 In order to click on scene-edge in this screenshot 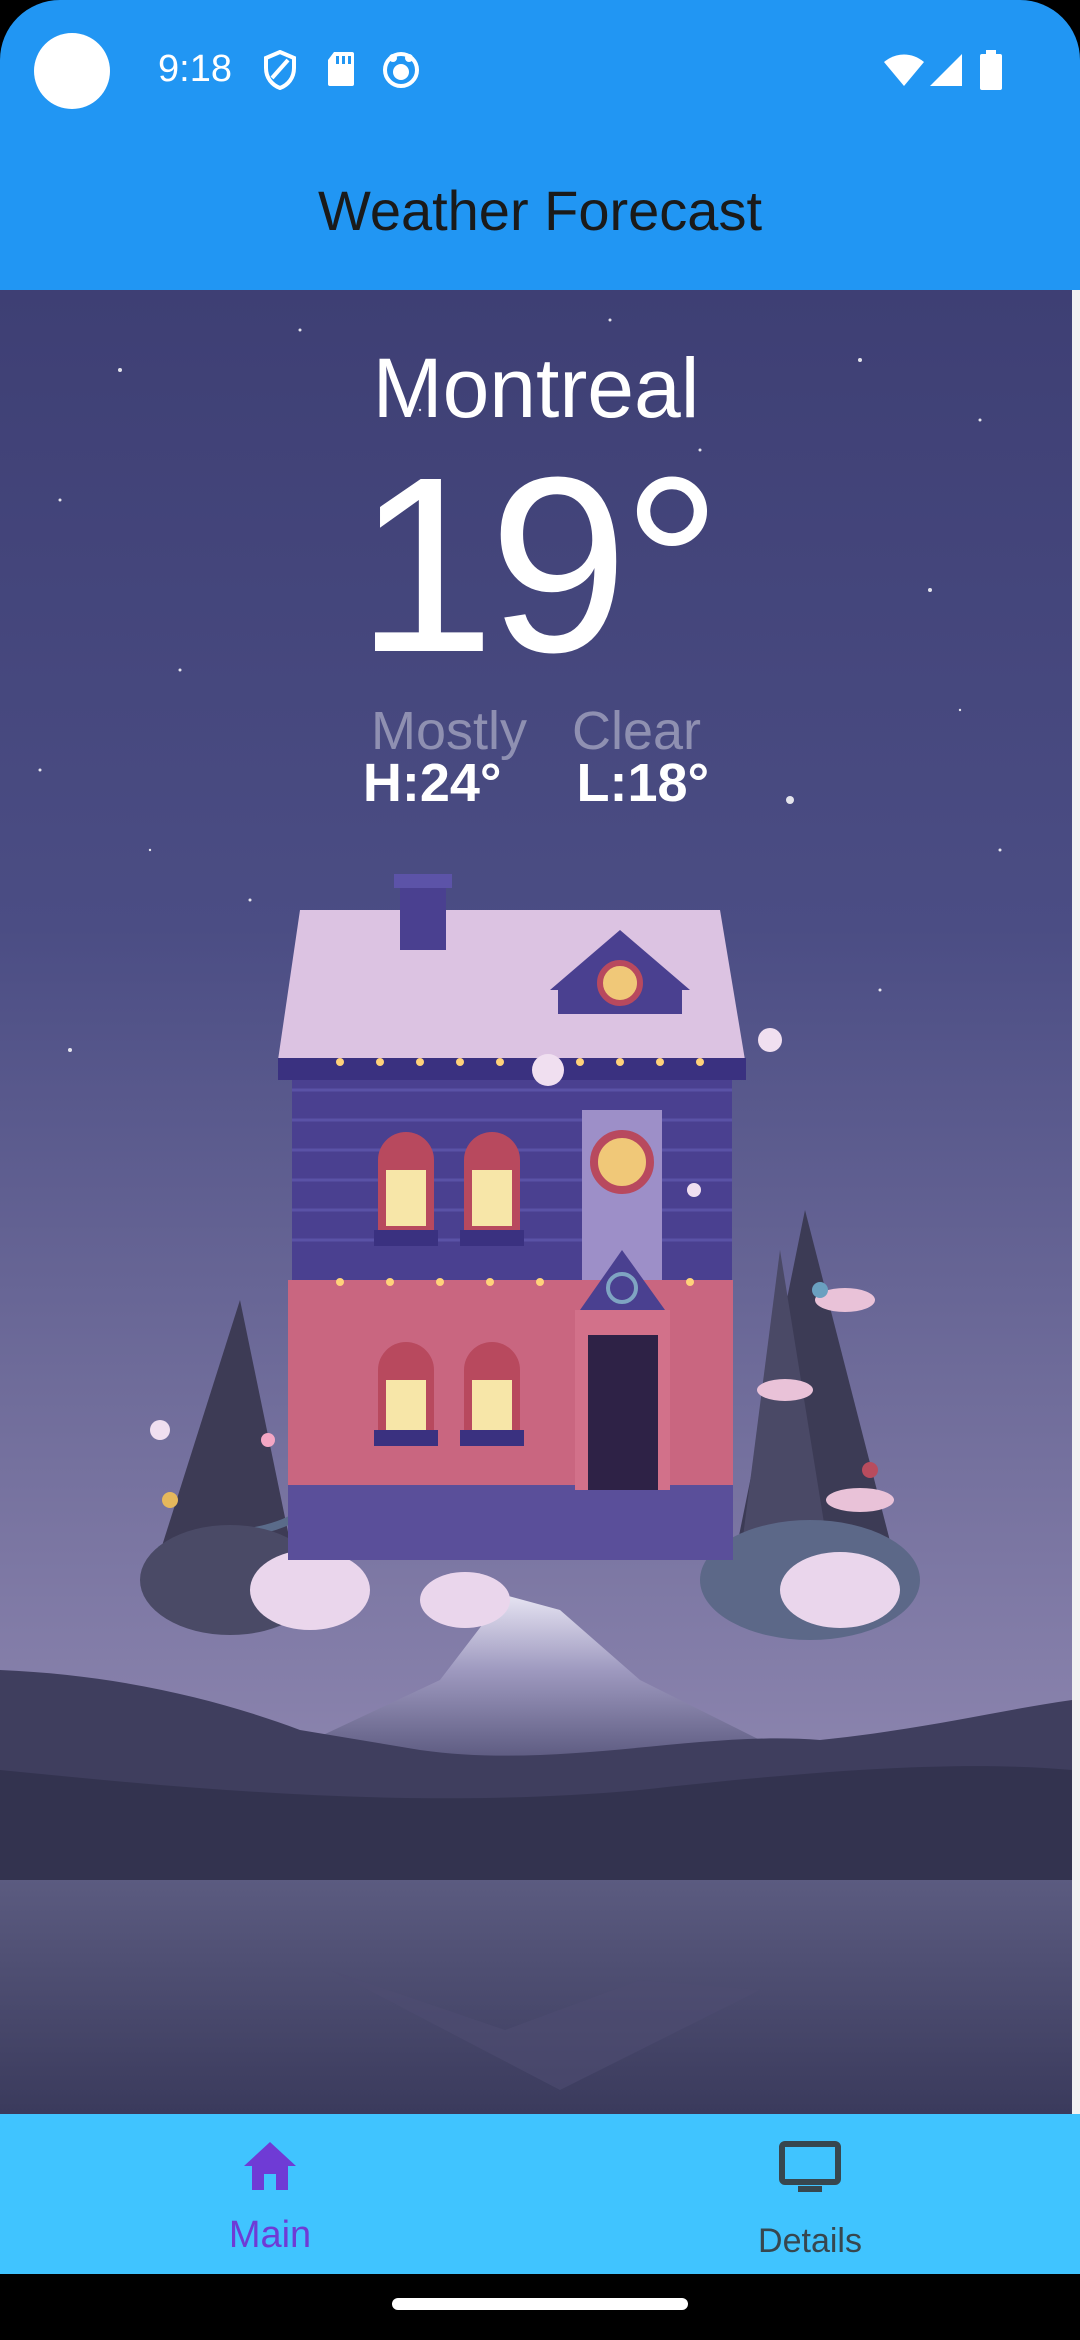, I will do `click(1076, 1202)`.